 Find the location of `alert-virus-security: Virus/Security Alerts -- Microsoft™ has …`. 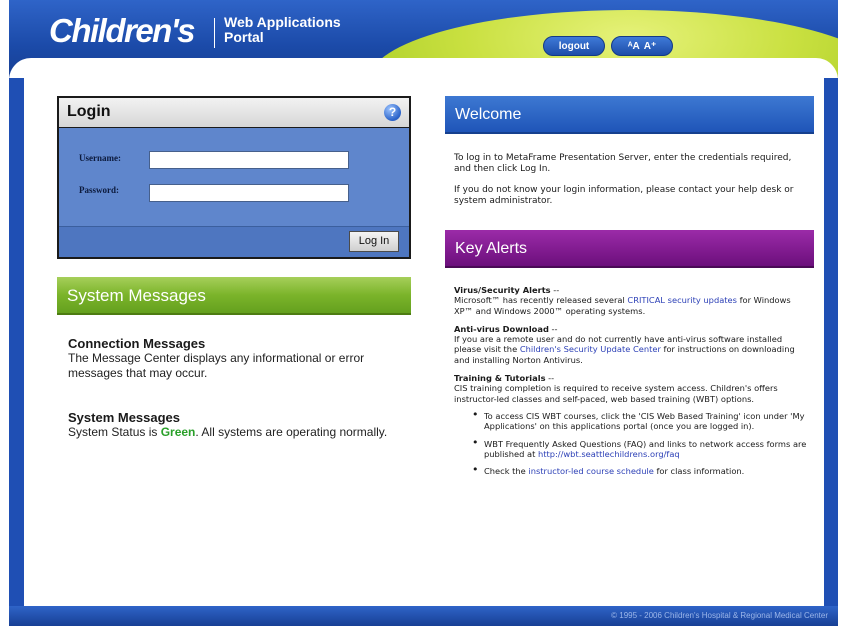

alert-virus-security: Virus/Security Alerts -- Microsoft™ has … is located at coordinates (631, 300).